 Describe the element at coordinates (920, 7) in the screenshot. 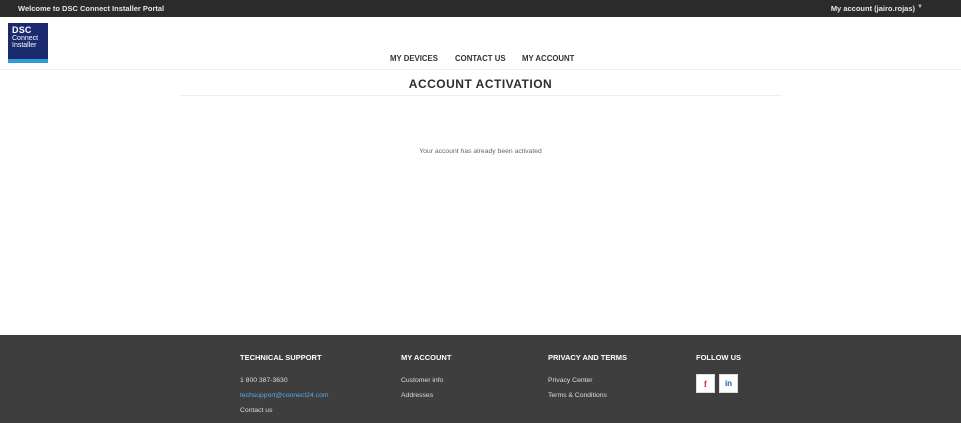

I see `chevron-down-icon: ▼` at that location.